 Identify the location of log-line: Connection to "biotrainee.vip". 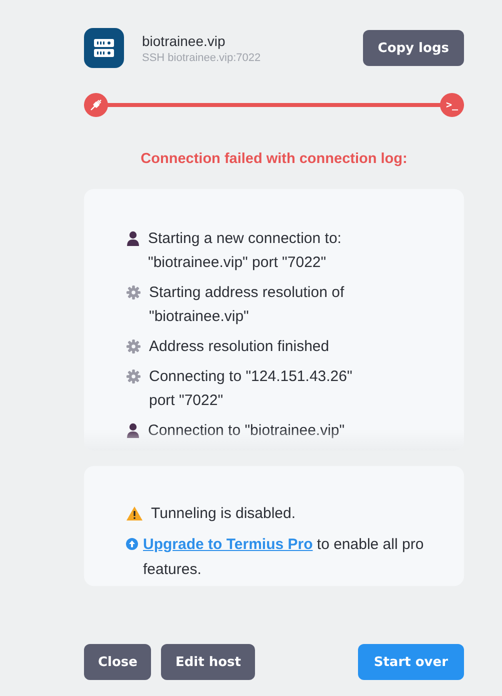
(246, 431).